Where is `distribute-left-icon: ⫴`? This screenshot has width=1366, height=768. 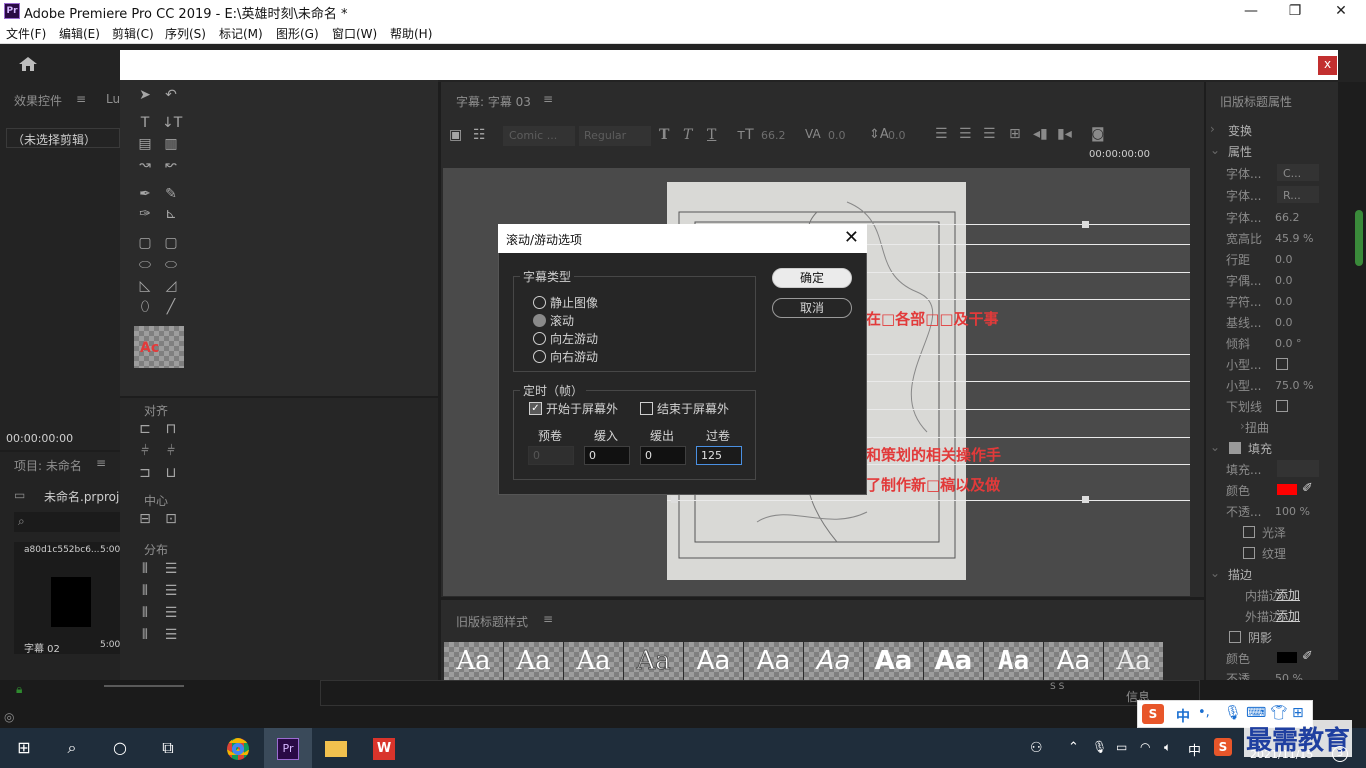
distribute-left-icon: ⫴ is located at coordinates (145, 569).